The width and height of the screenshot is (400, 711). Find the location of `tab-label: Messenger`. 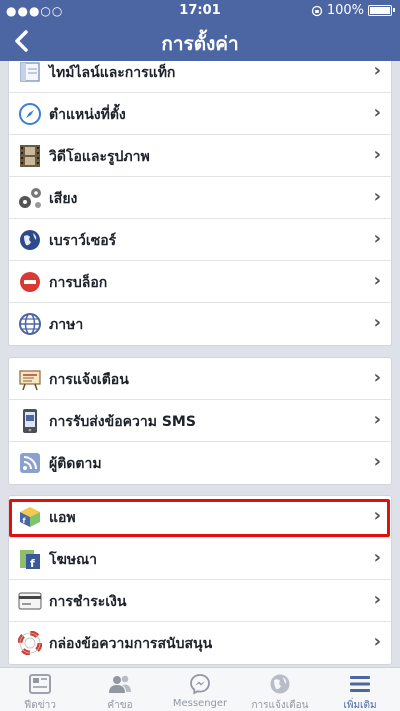

tab-label: Messenger is located at coordinates (200, 703).